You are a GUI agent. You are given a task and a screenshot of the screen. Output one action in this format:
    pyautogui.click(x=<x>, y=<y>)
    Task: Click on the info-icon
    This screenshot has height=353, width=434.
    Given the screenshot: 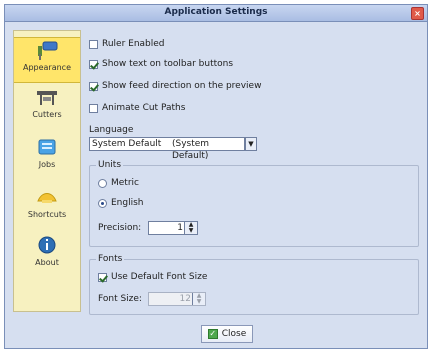 What is the action you would take?
    pyautogui.click(x=47, y=245)
    